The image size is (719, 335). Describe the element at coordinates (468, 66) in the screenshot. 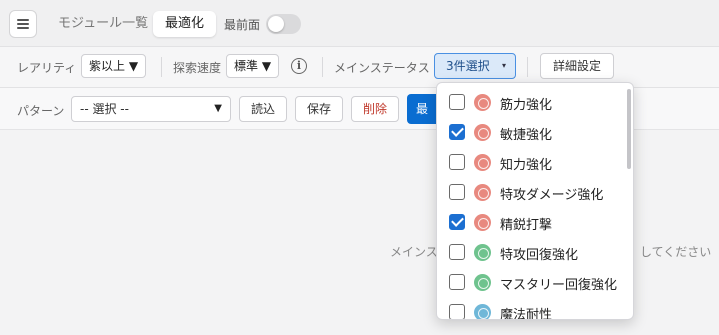

I see `main-stat-value: 3件選択` at that location.